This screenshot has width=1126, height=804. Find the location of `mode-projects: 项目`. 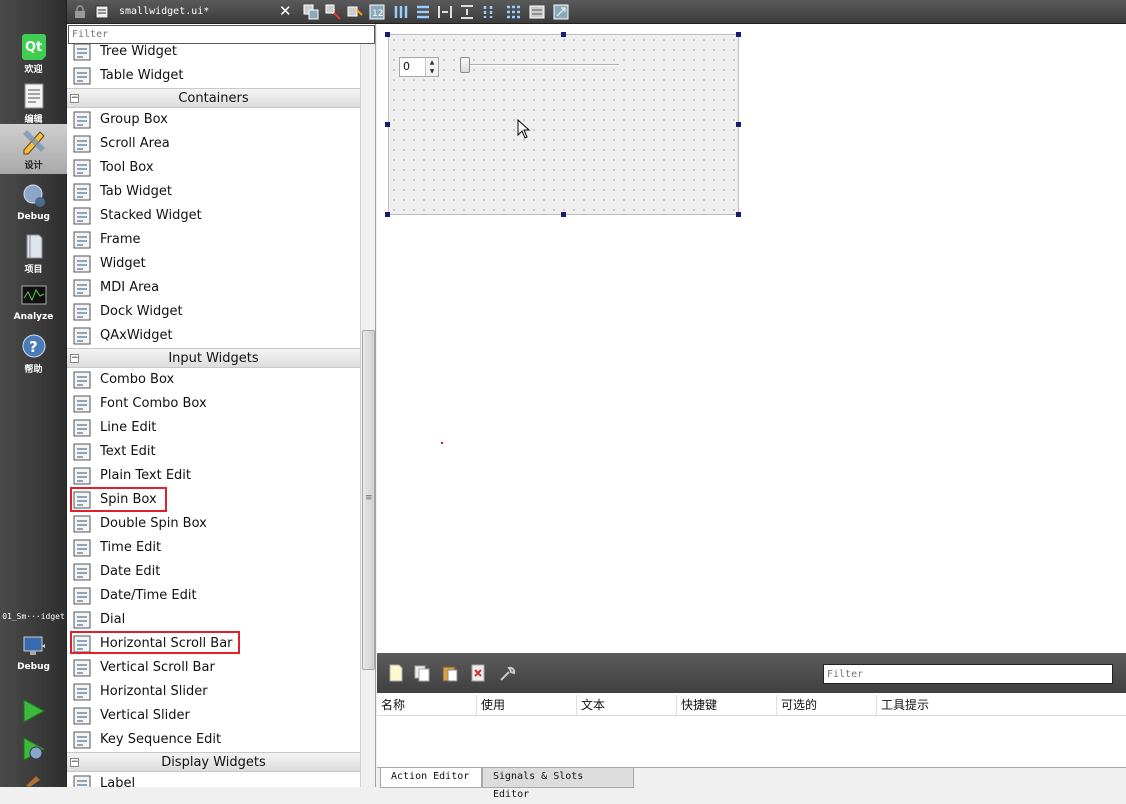

mode-projects: 项目 is located at coordinates (33, 252).